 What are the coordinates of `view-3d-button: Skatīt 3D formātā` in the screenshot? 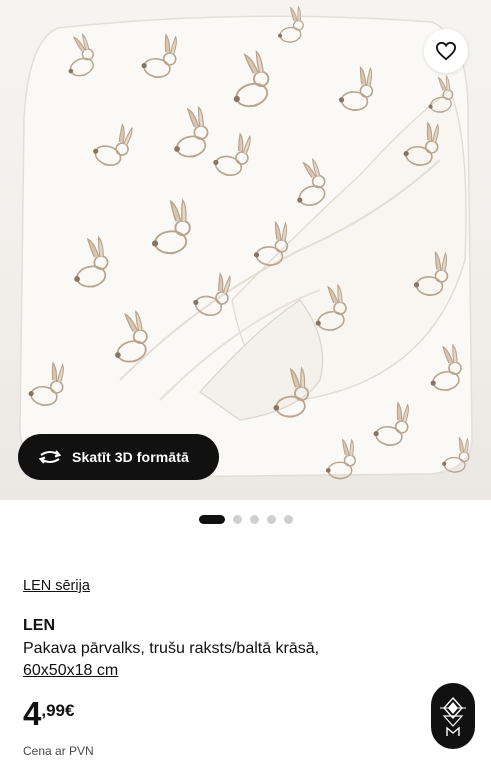 It's located at (118, 457).